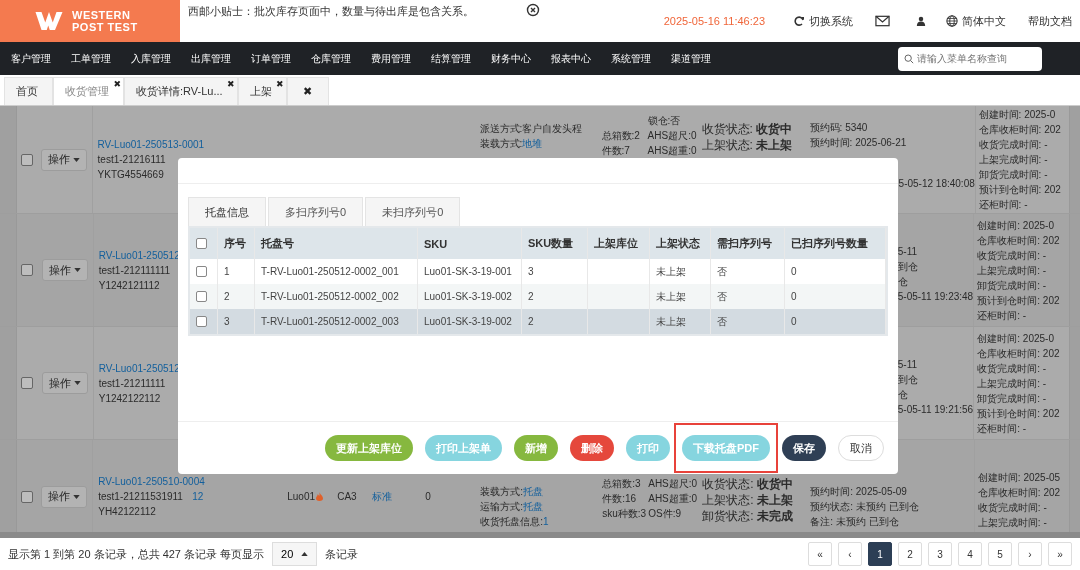 This screenshot has height=570, width=1080. Describe the element at coordinates (799, 21) in the screenshot. I see `refresh-icon` at that location.